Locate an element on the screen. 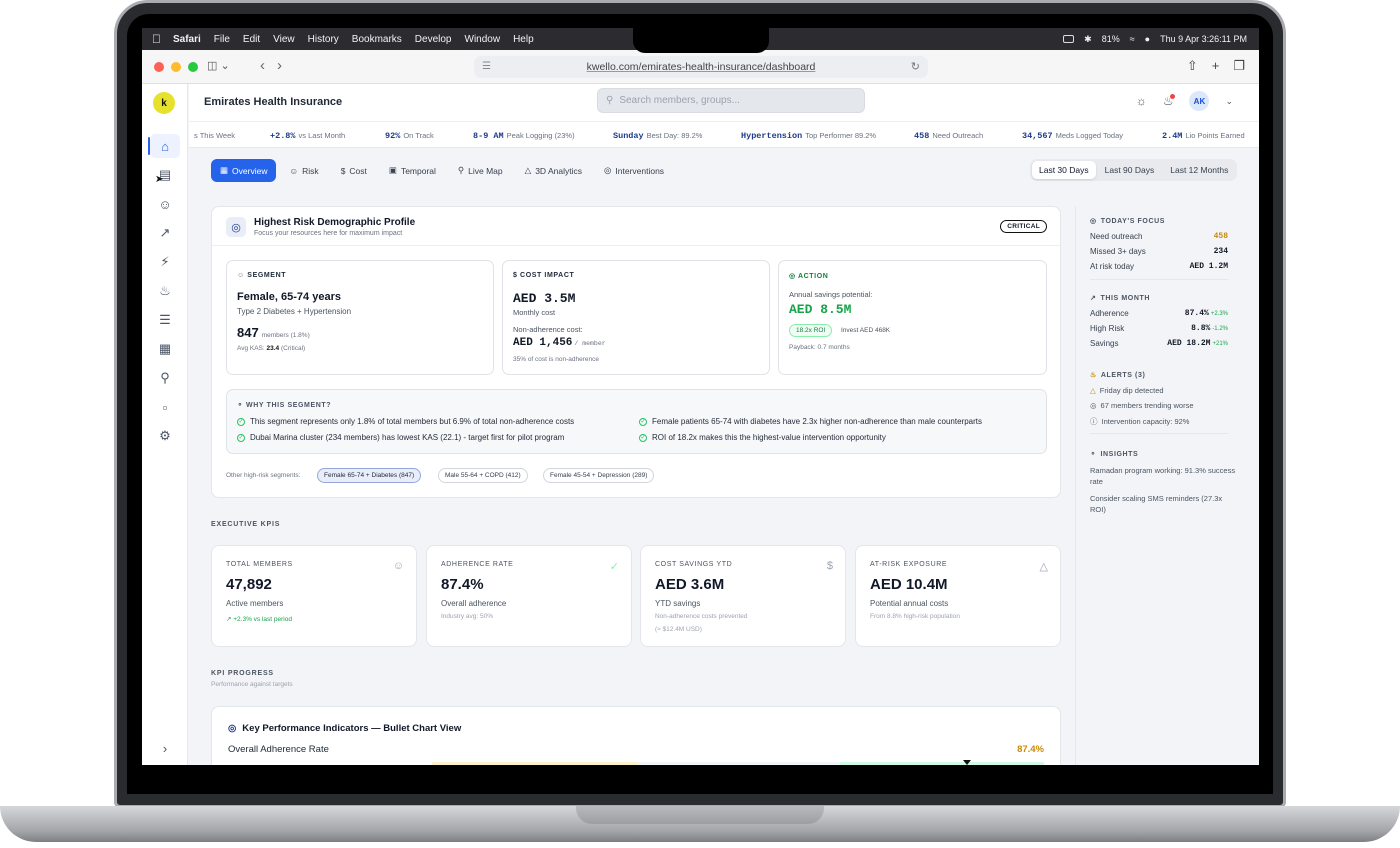  book-icon: ▫ is located at coordinates (165, 407).